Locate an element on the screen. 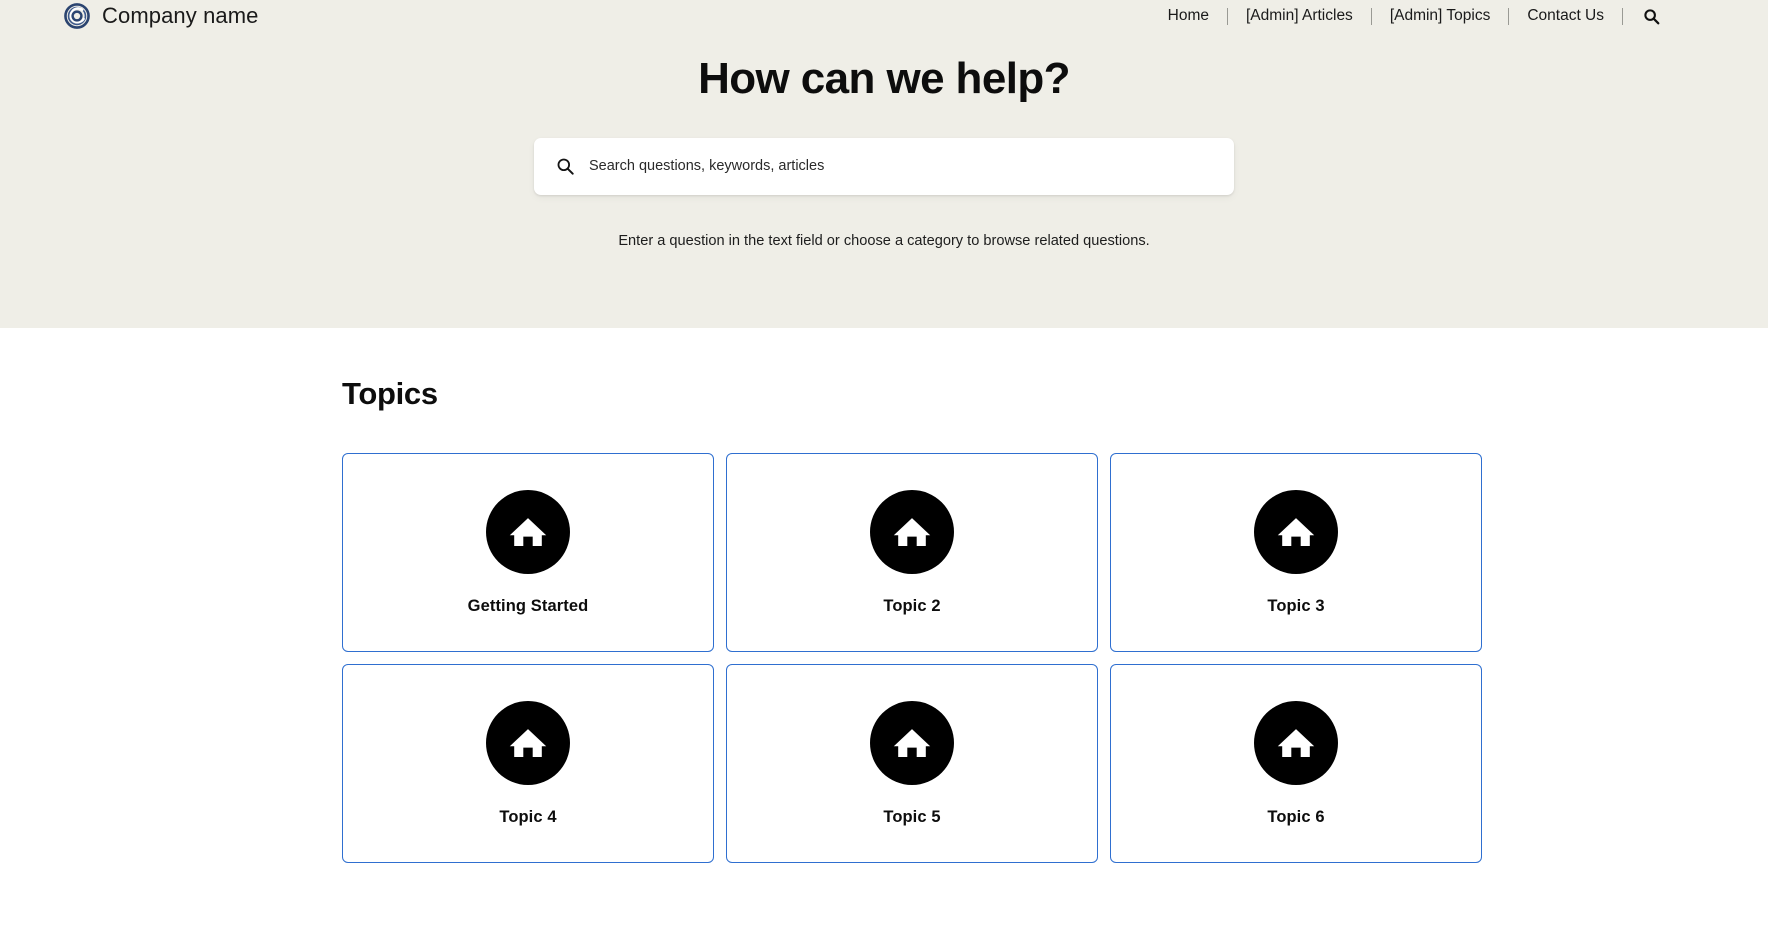 The height and width of the screenshot is (936, 1768). topics-heading: Topics is located at coordinates (390, 393).